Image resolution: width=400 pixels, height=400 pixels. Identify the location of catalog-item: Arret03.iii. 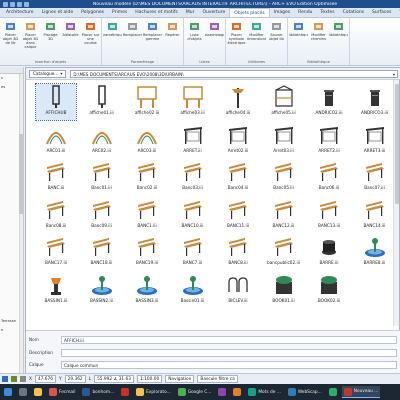
(284, 140).